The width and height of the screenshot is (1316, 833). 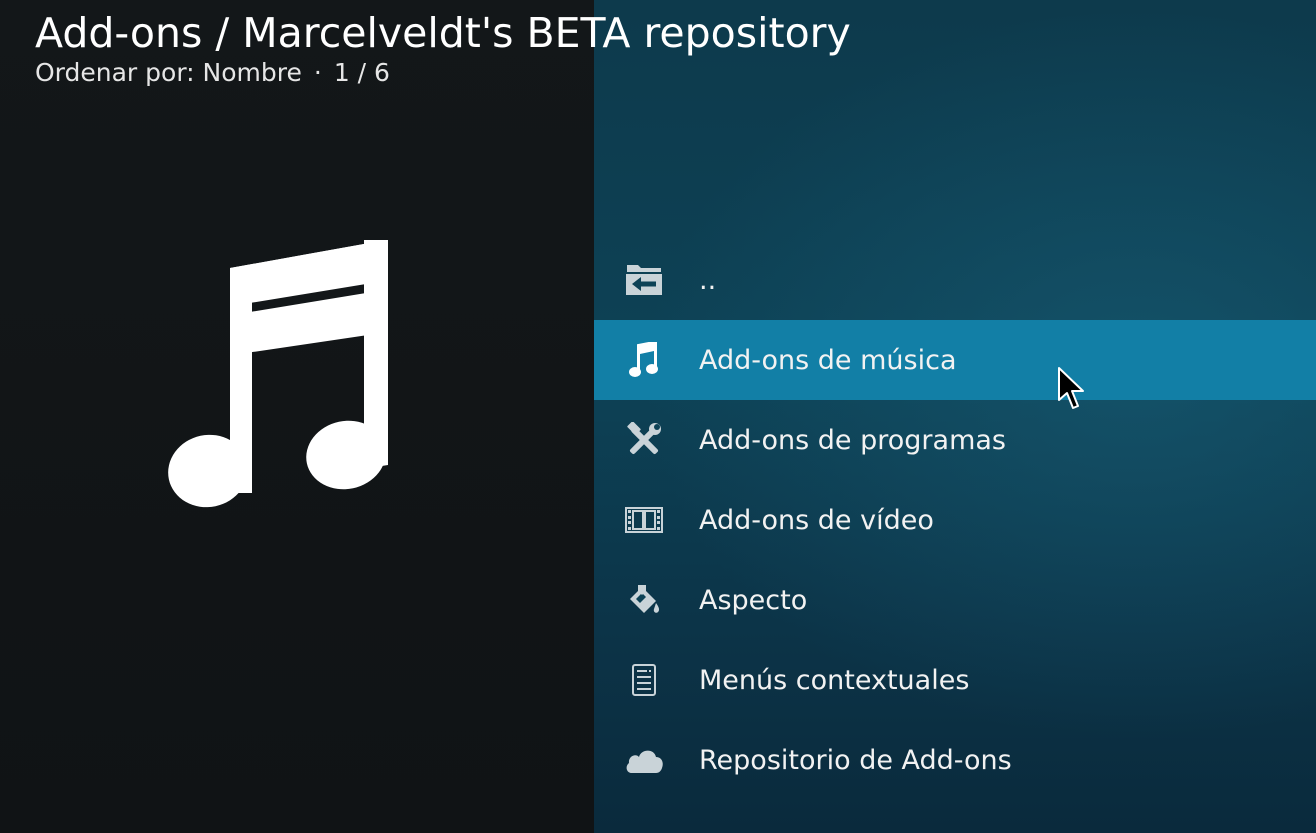 I want to click on sort-info: Ordenar por: Nombre · 1 / 6, so click(x=443, y=73).